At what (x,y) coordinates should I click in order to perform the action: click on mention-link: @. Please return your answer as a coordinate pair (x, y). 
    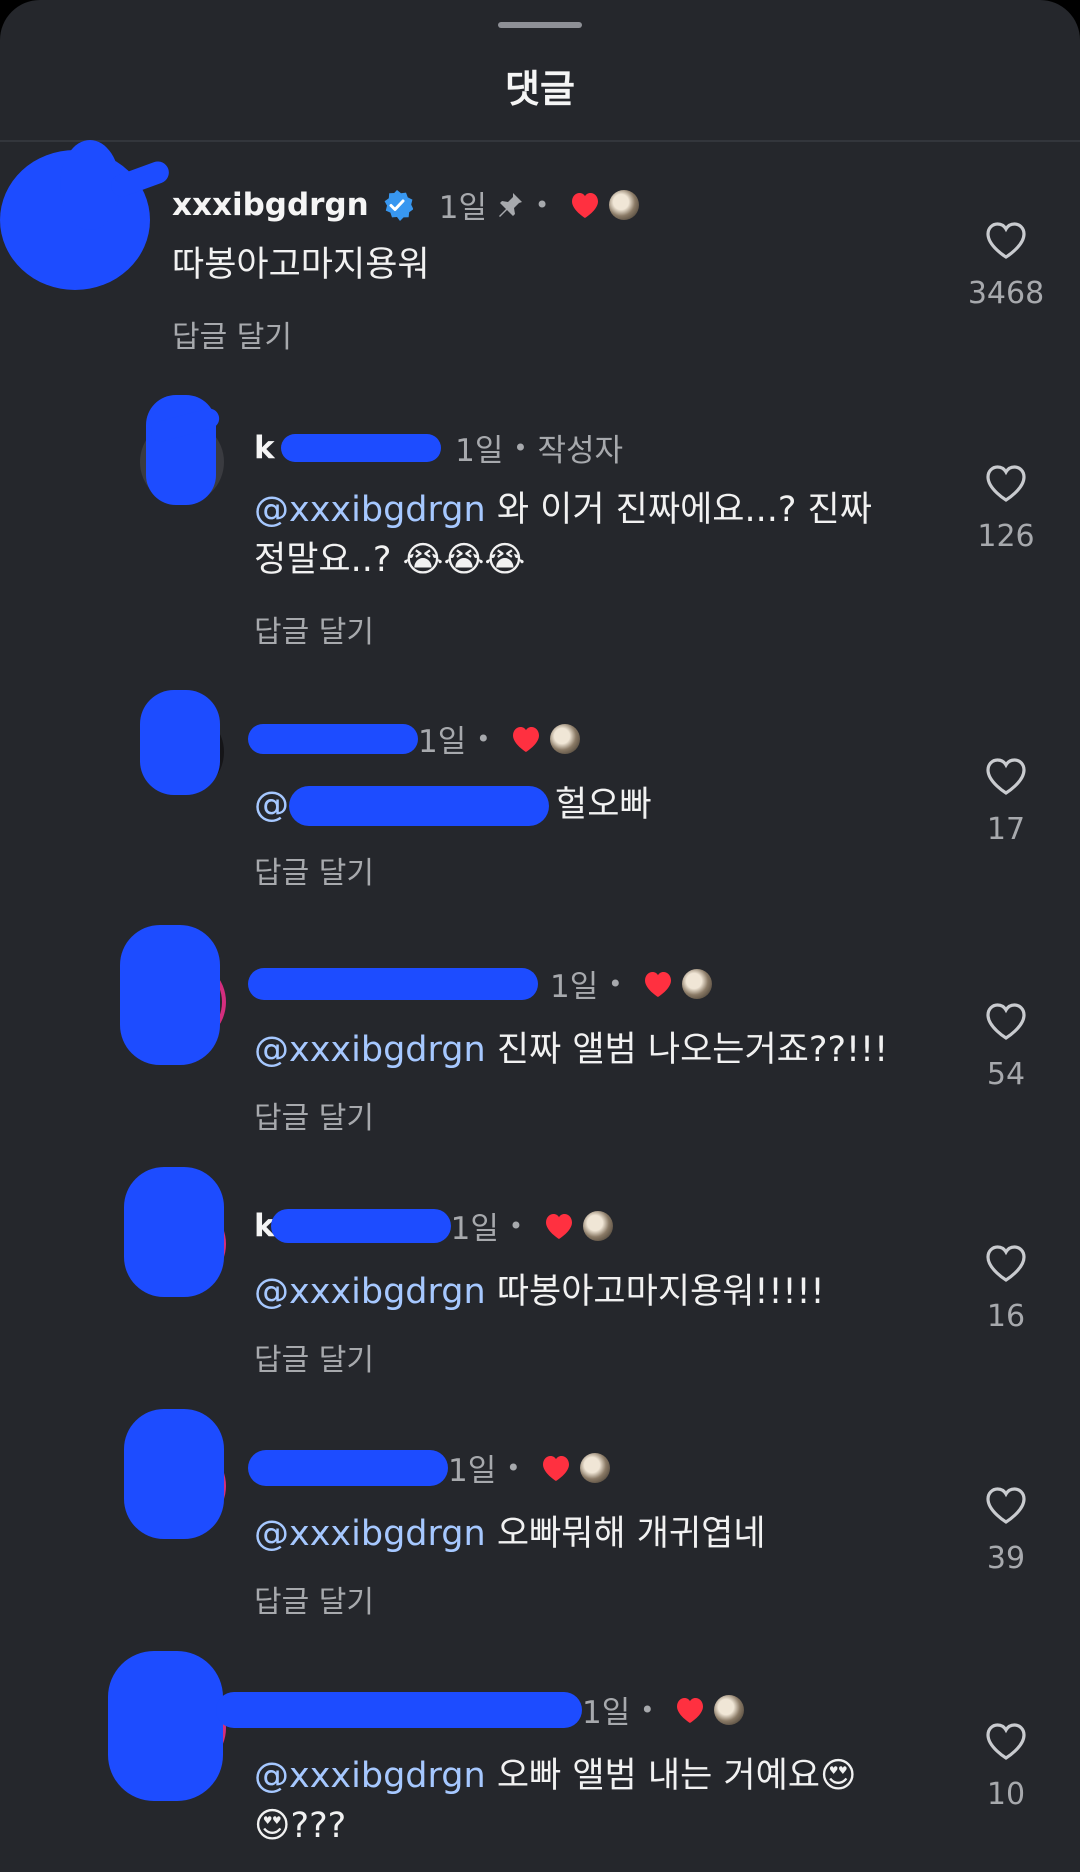
    Looking at the image, I should click on (271, 805).